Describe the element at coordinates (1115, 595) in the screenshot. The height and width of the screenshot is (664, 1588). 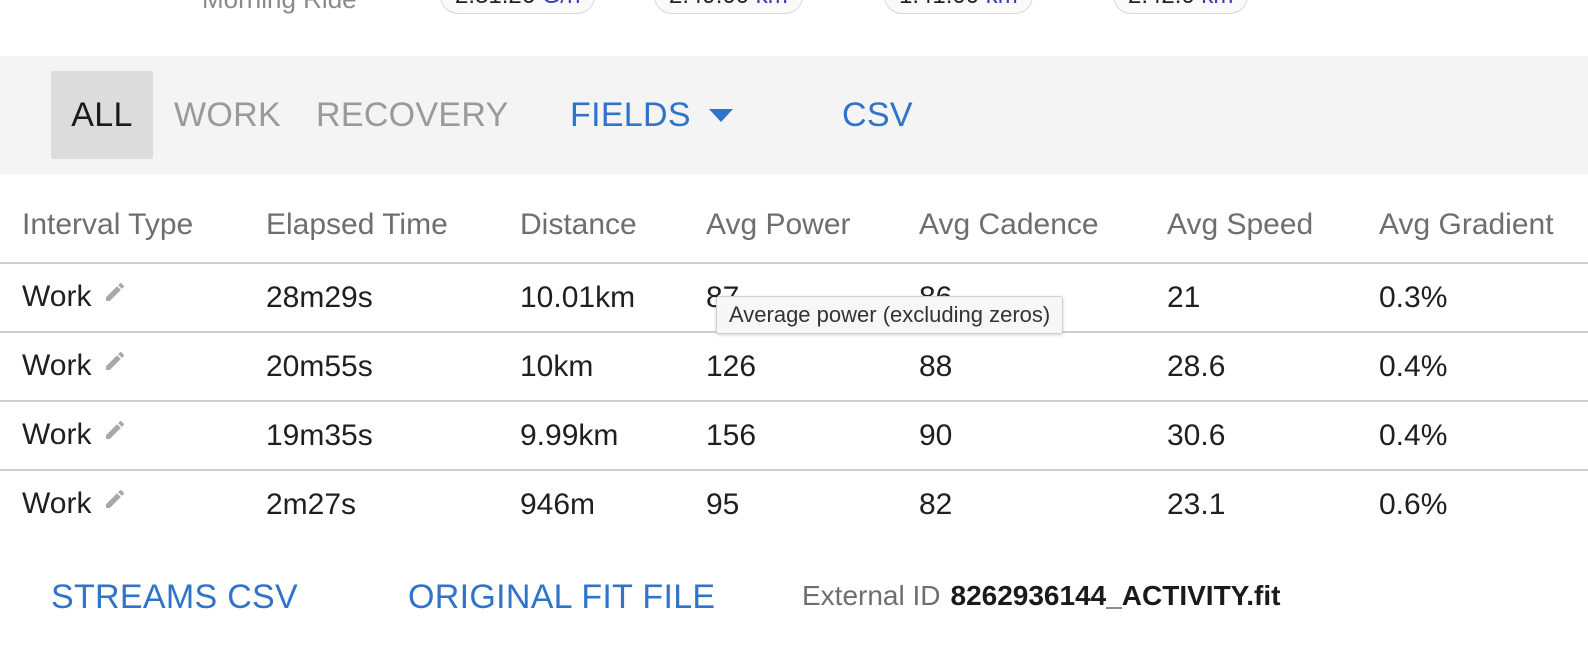
I see `external-id-value: 8262936144_ACTIVITY.fit` at that location.